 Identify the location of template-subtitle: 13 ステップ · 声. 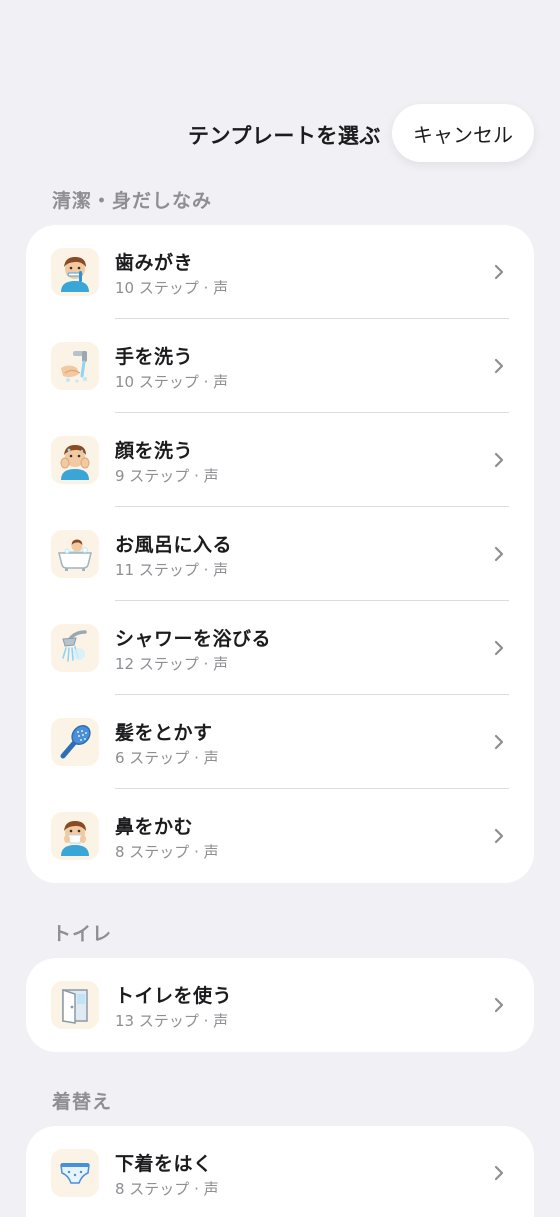
(172, 1021).